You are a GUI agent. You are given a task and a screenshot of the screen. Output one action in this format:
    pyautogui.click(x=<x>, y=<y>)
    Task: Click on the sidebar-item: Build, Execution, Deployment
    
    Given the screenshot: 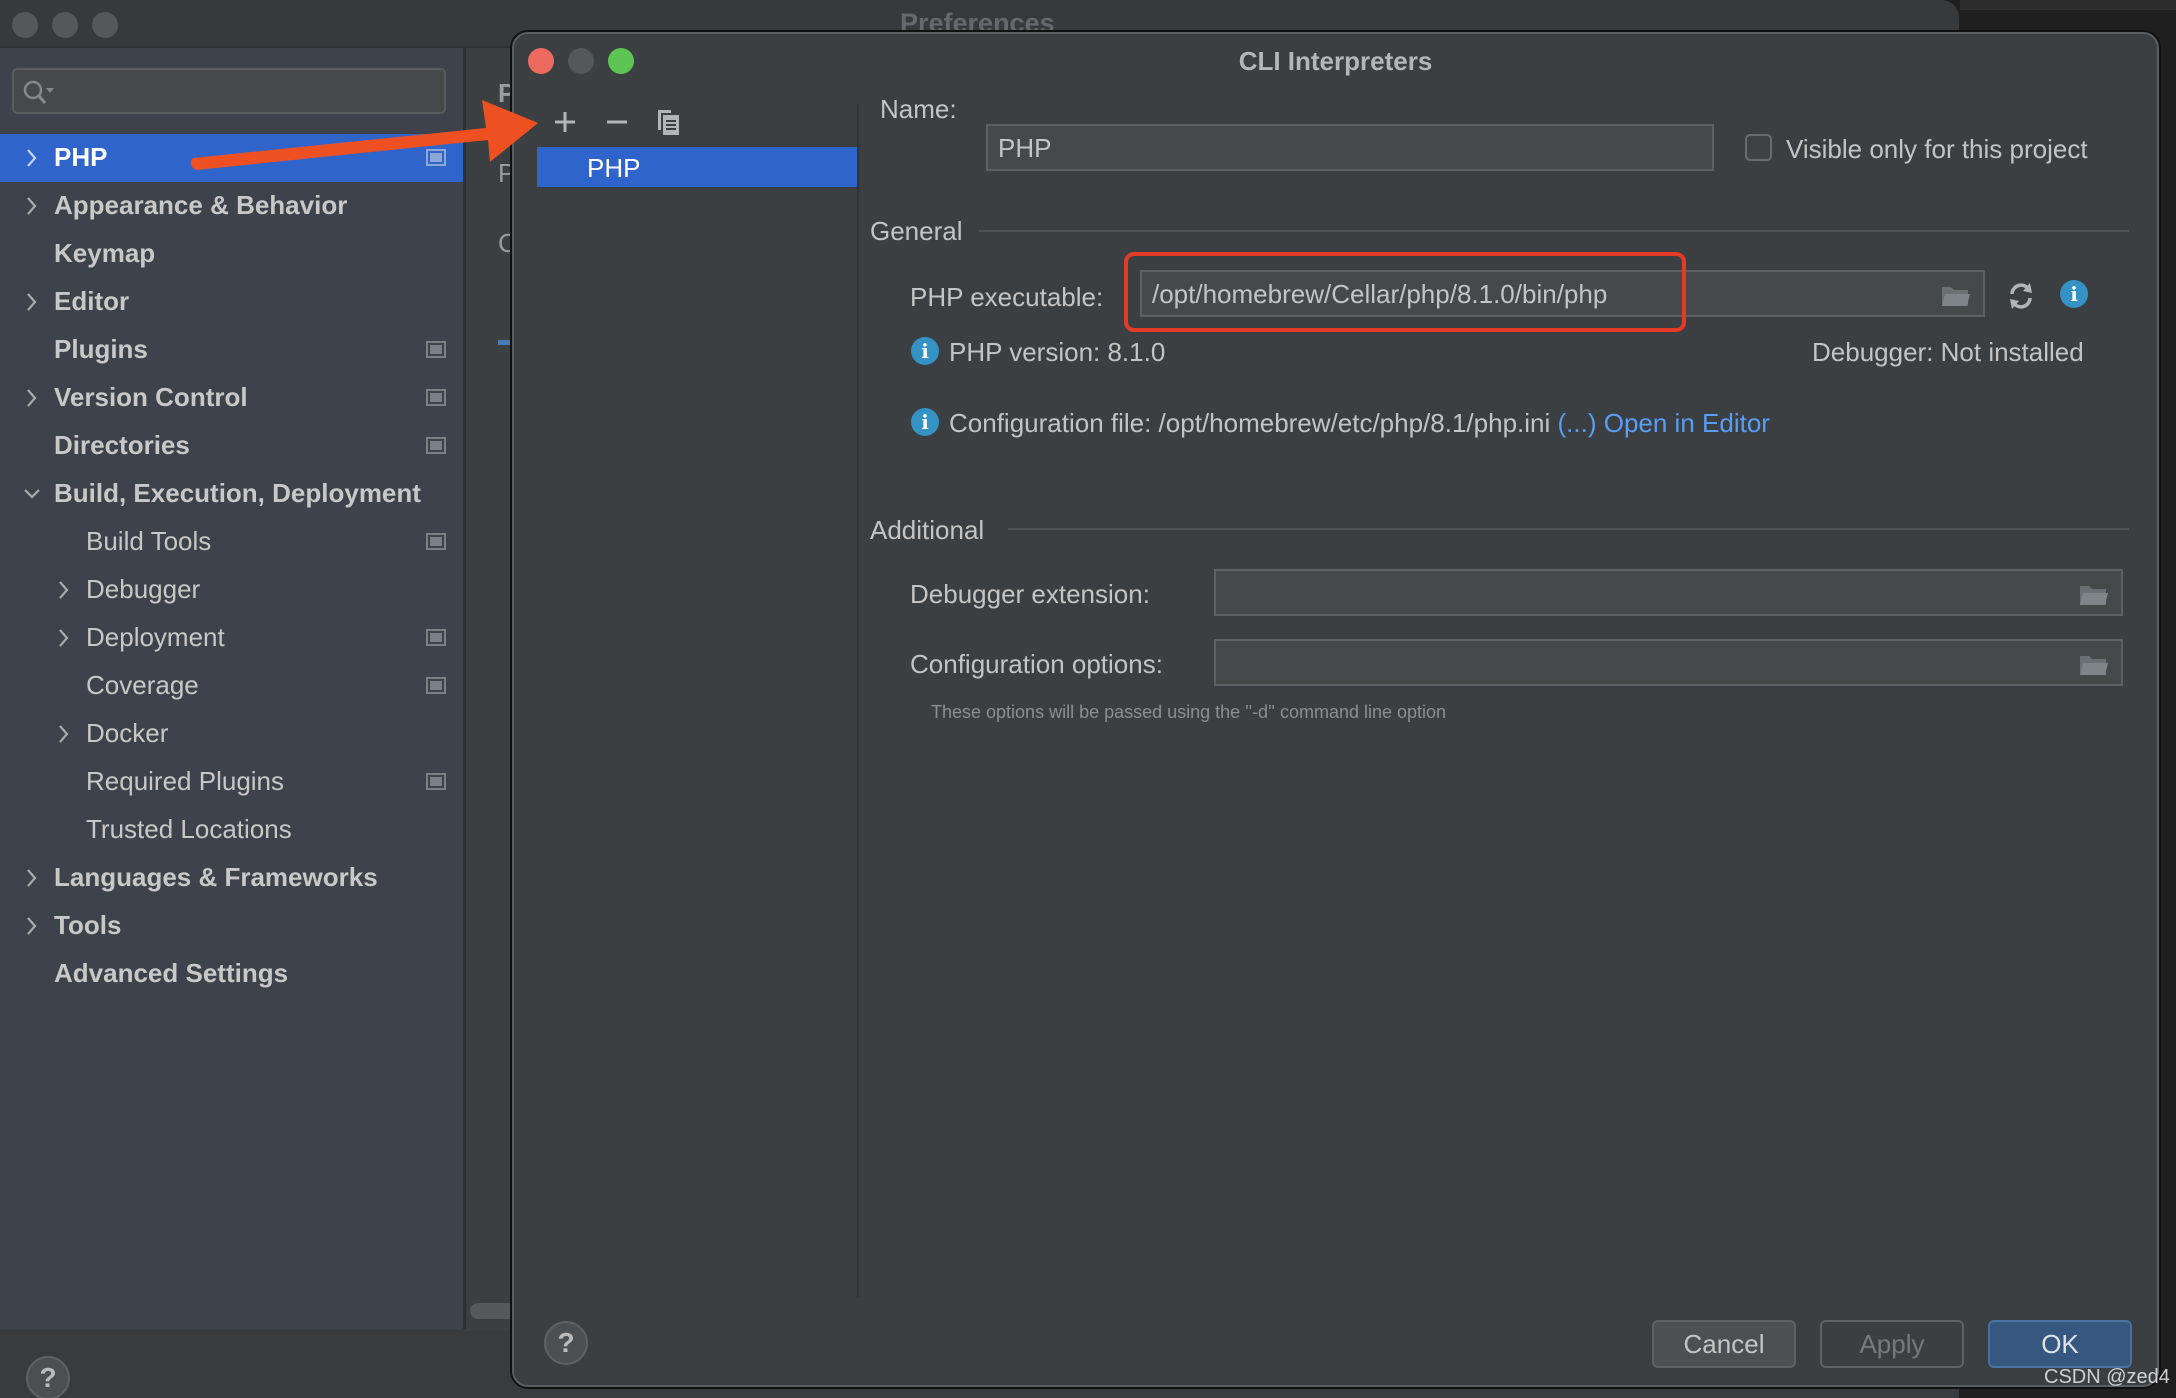 What is the action you would take?
    pyautogui.click(x=231, y=494)
    